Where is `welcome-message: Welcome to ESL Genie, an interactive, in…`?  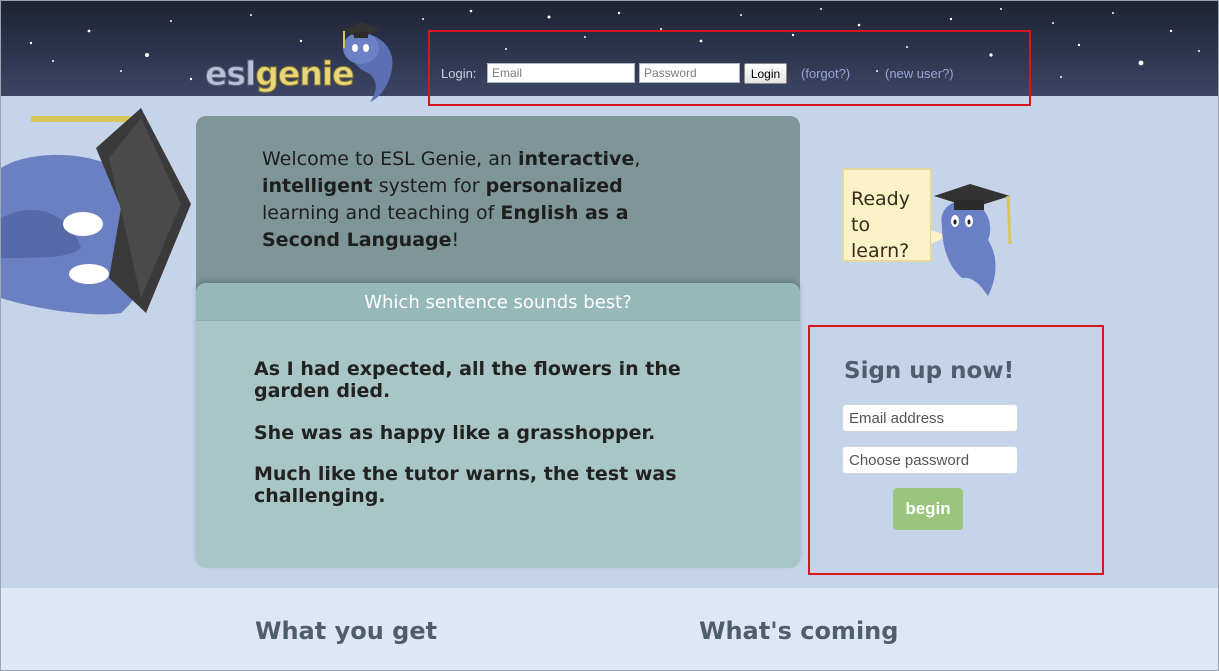 welcome-message: Welcome to ESL Genie, an interactive, in… is located at coordinates (451, 199).